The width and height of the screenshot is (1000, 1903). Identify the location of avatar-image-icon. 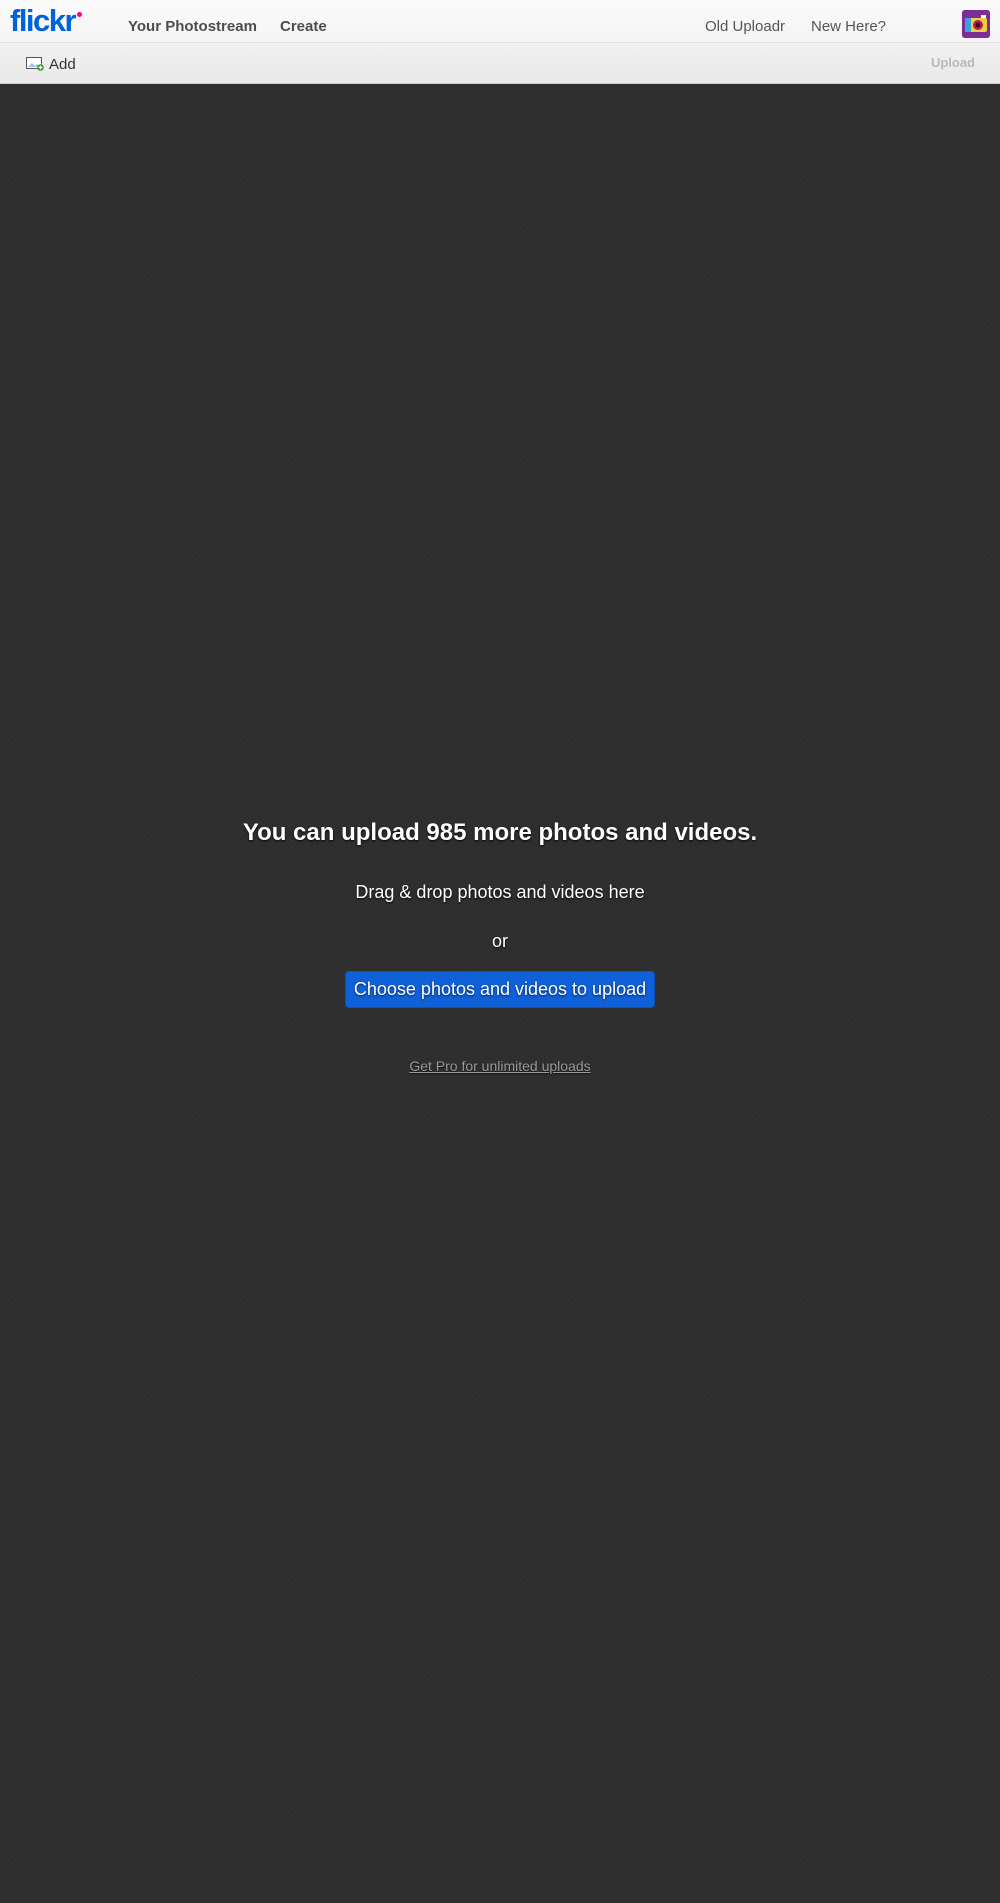
(976, 24).